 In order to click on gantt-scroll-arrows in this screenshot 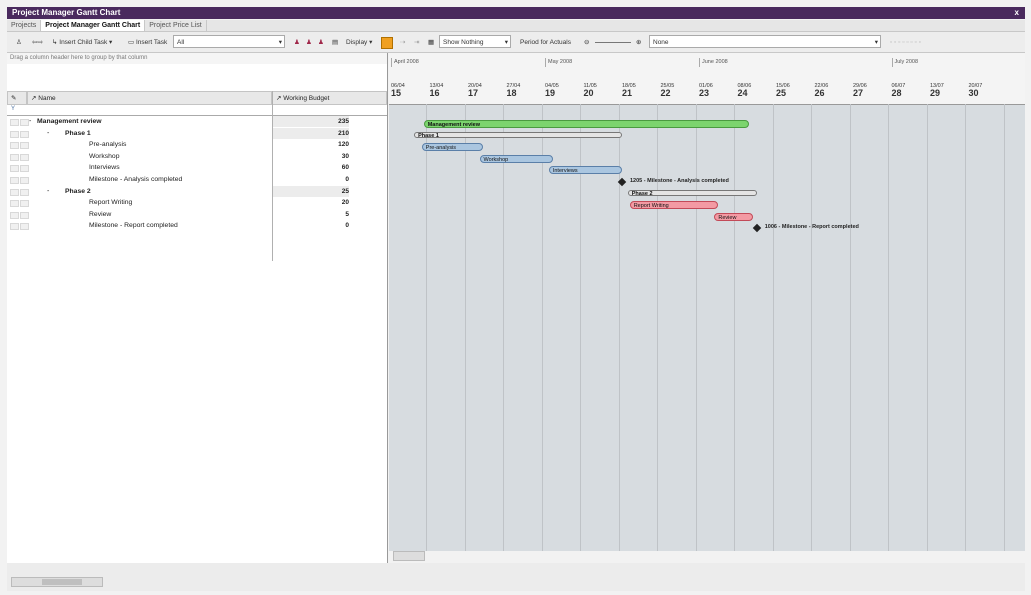, I will do `click(409, 556)`.